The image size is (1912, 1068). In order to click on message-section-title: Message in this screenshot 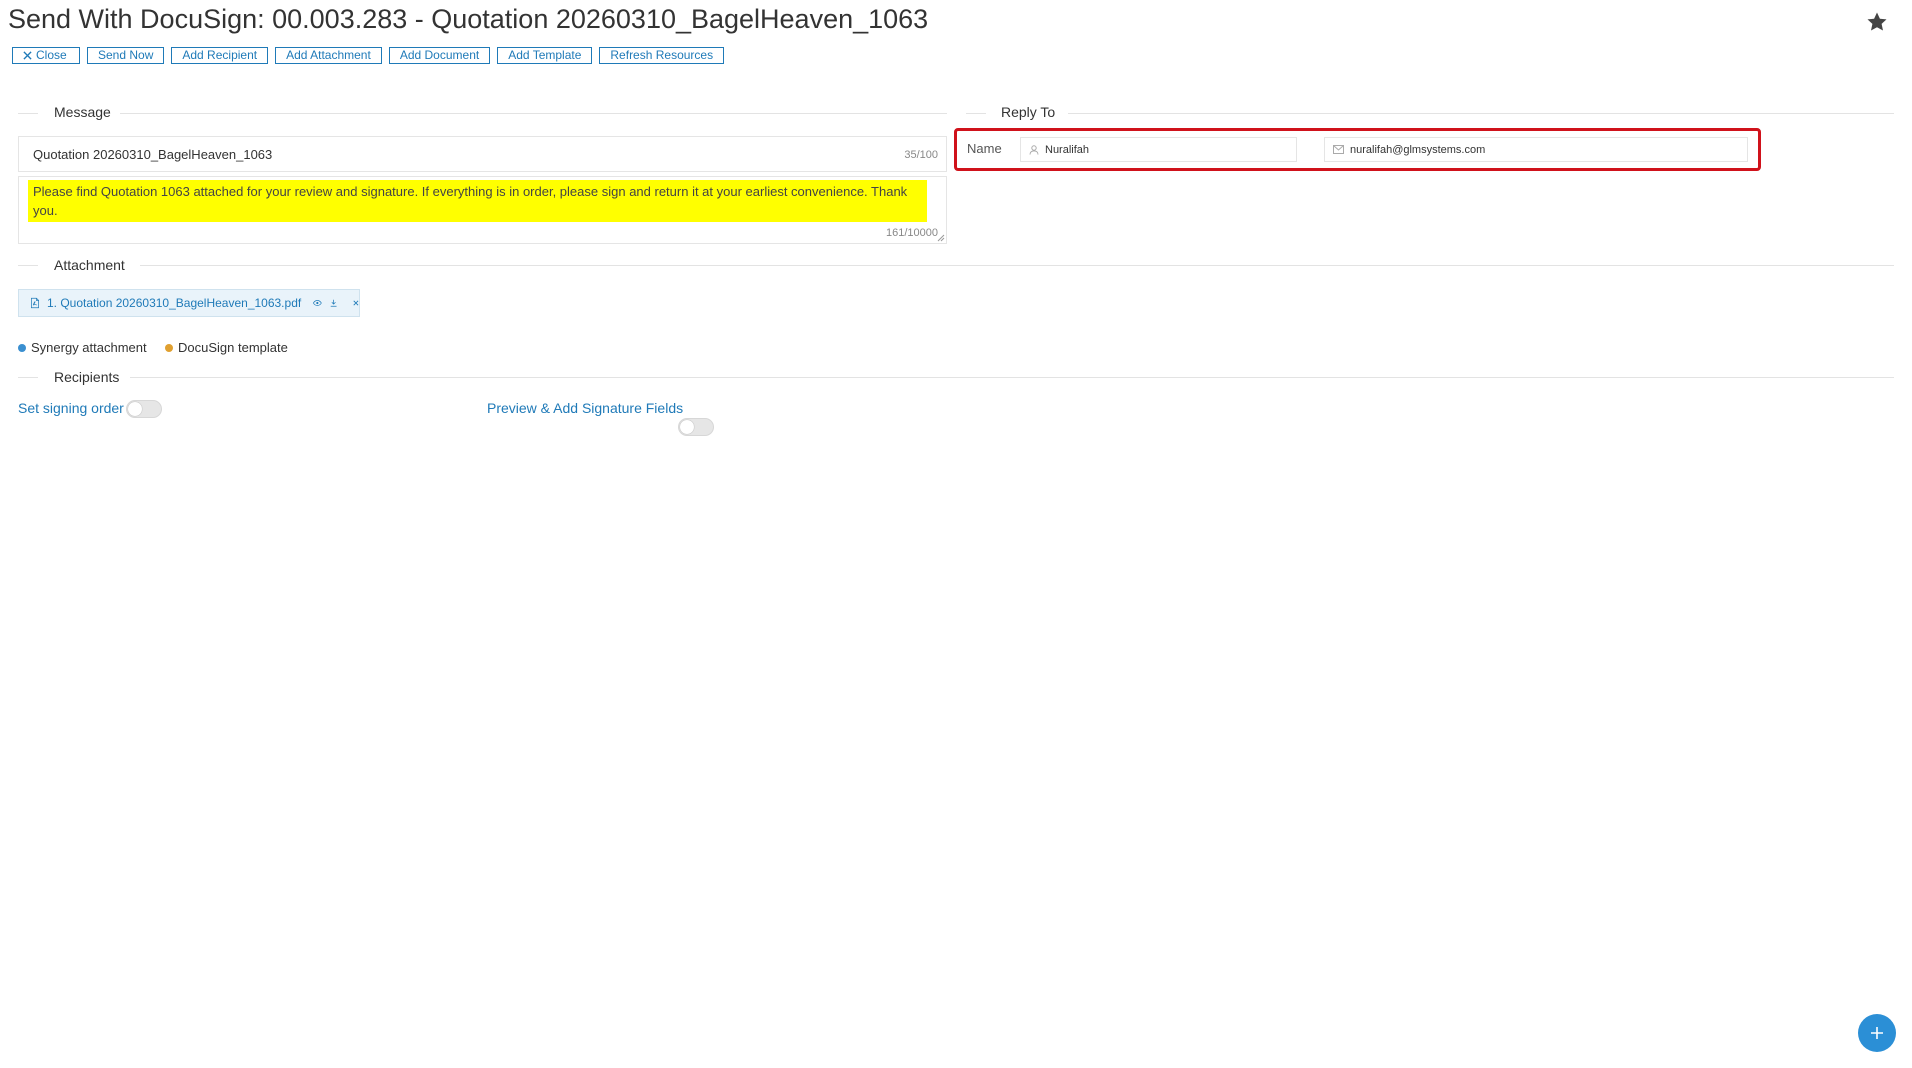, I will do `click(82, 112)`.